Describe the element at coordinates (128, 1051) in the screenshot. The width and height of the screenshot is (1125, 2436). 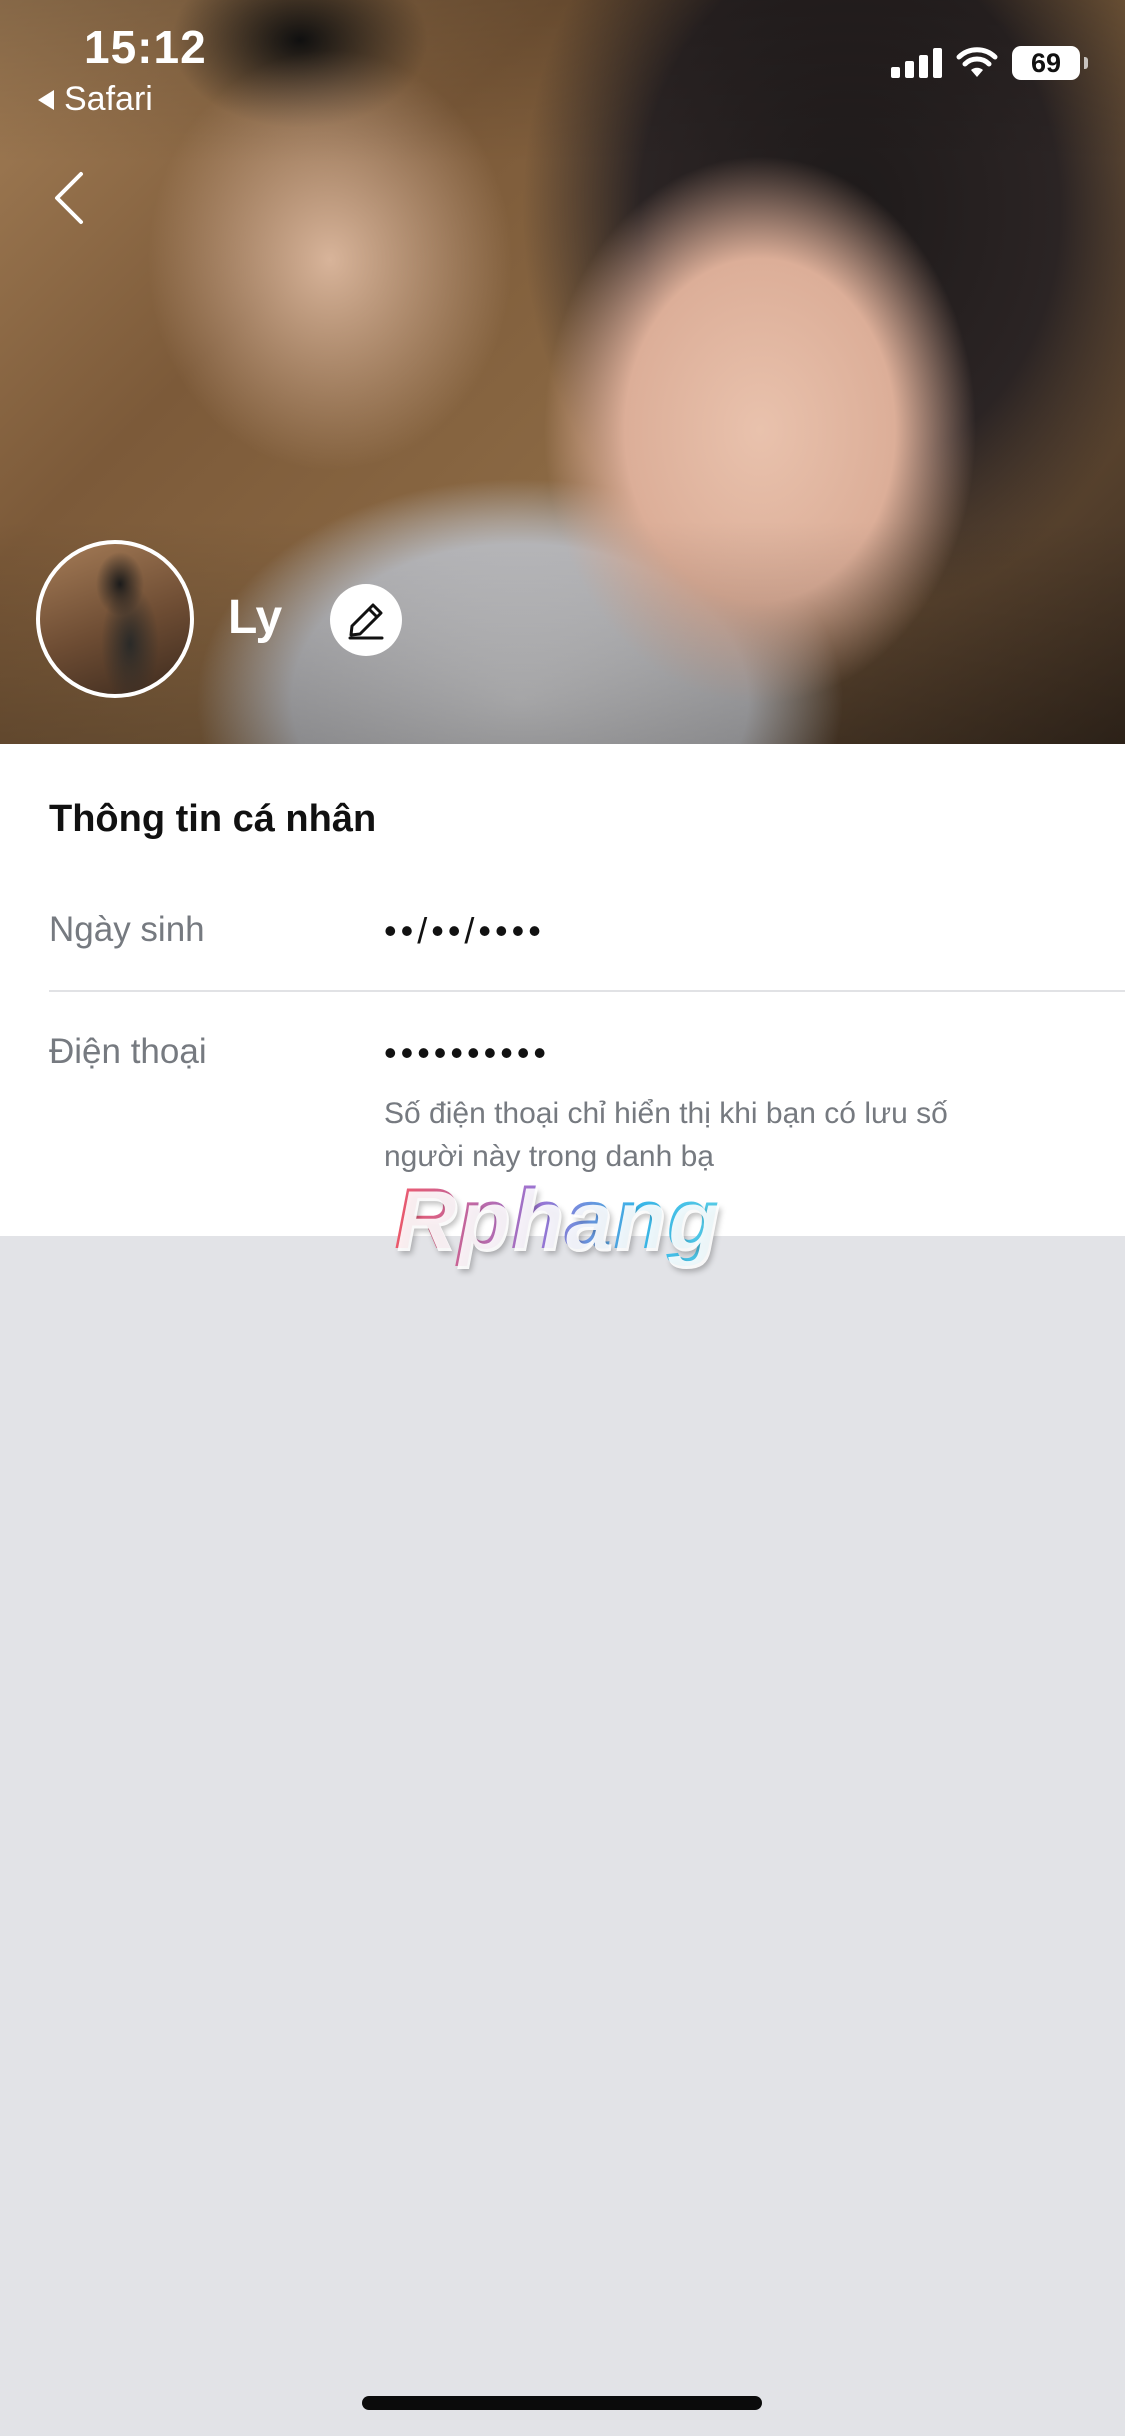
I see `phone-label: Điện thoại` at that location.